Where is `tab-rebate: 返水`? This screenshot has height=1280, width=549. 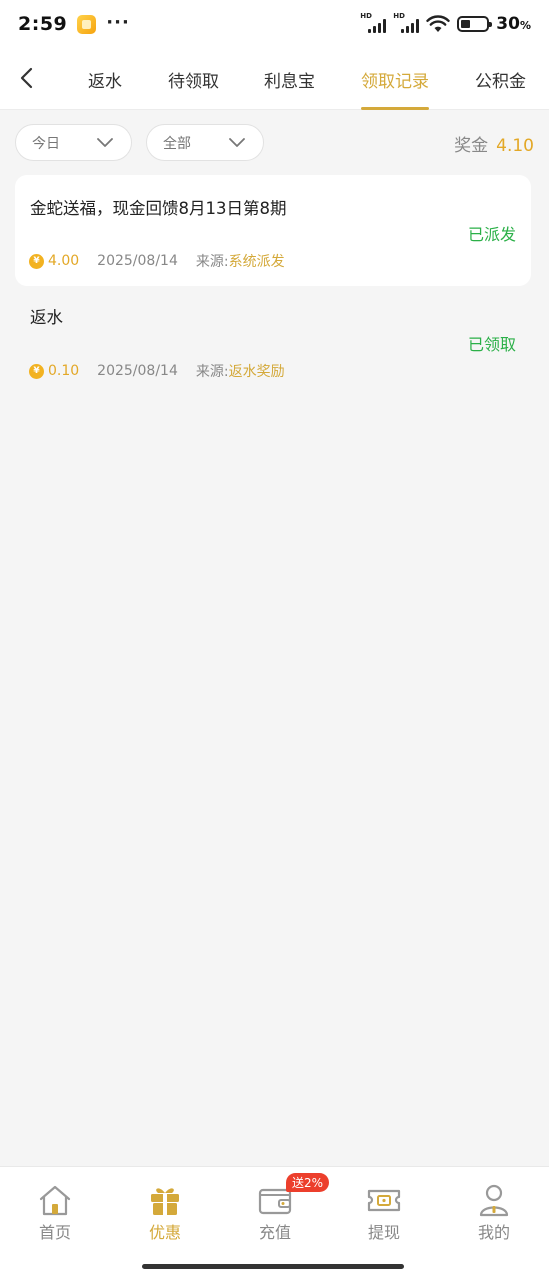 tab-rebate: 返水 is located at coordinates (105, 79).